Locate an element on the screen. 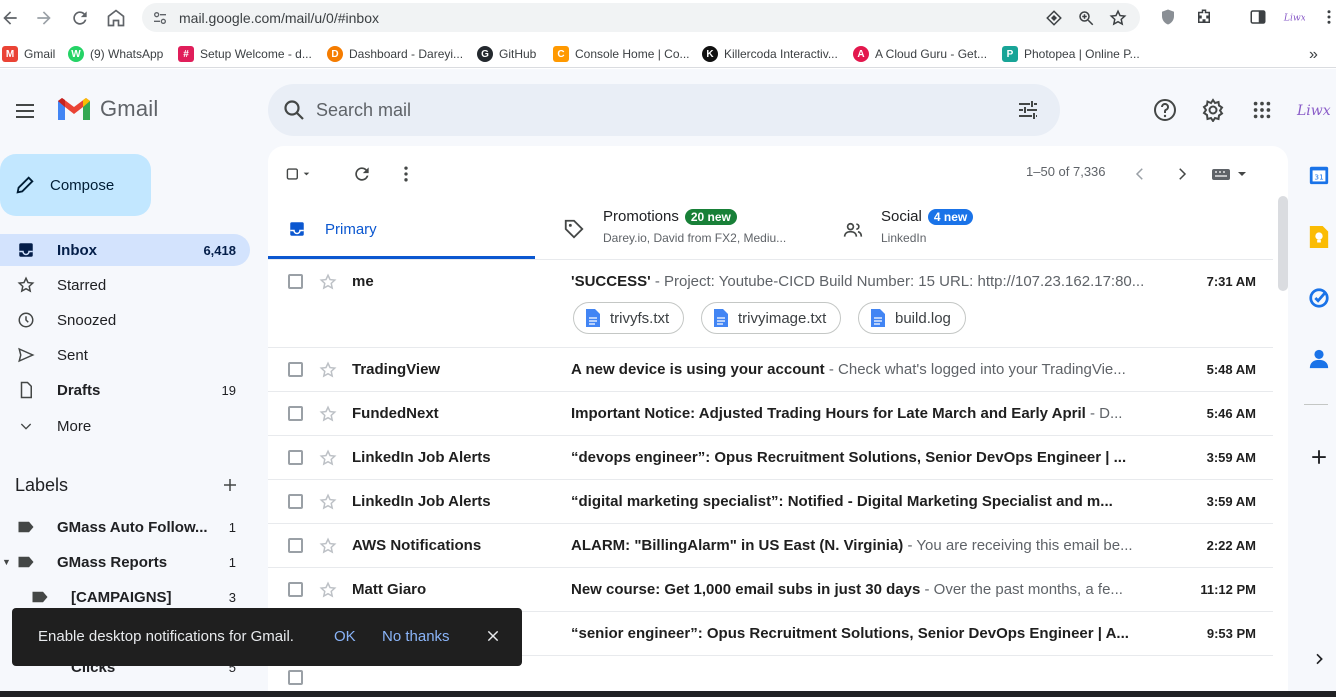  tasks-icon is located at coordinates (1319, 298).